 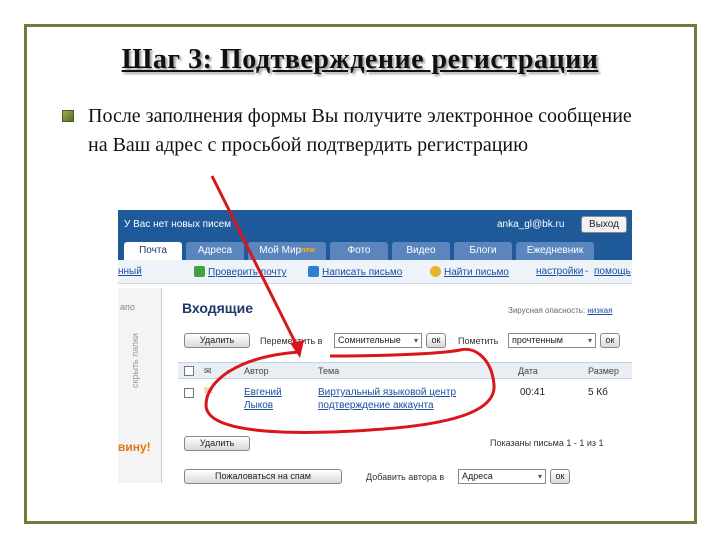 What do you see at coordinates (240, 272) in the screenshot?
I see `check-mail-link: Проверить почту` at bounding box center [240, 272].